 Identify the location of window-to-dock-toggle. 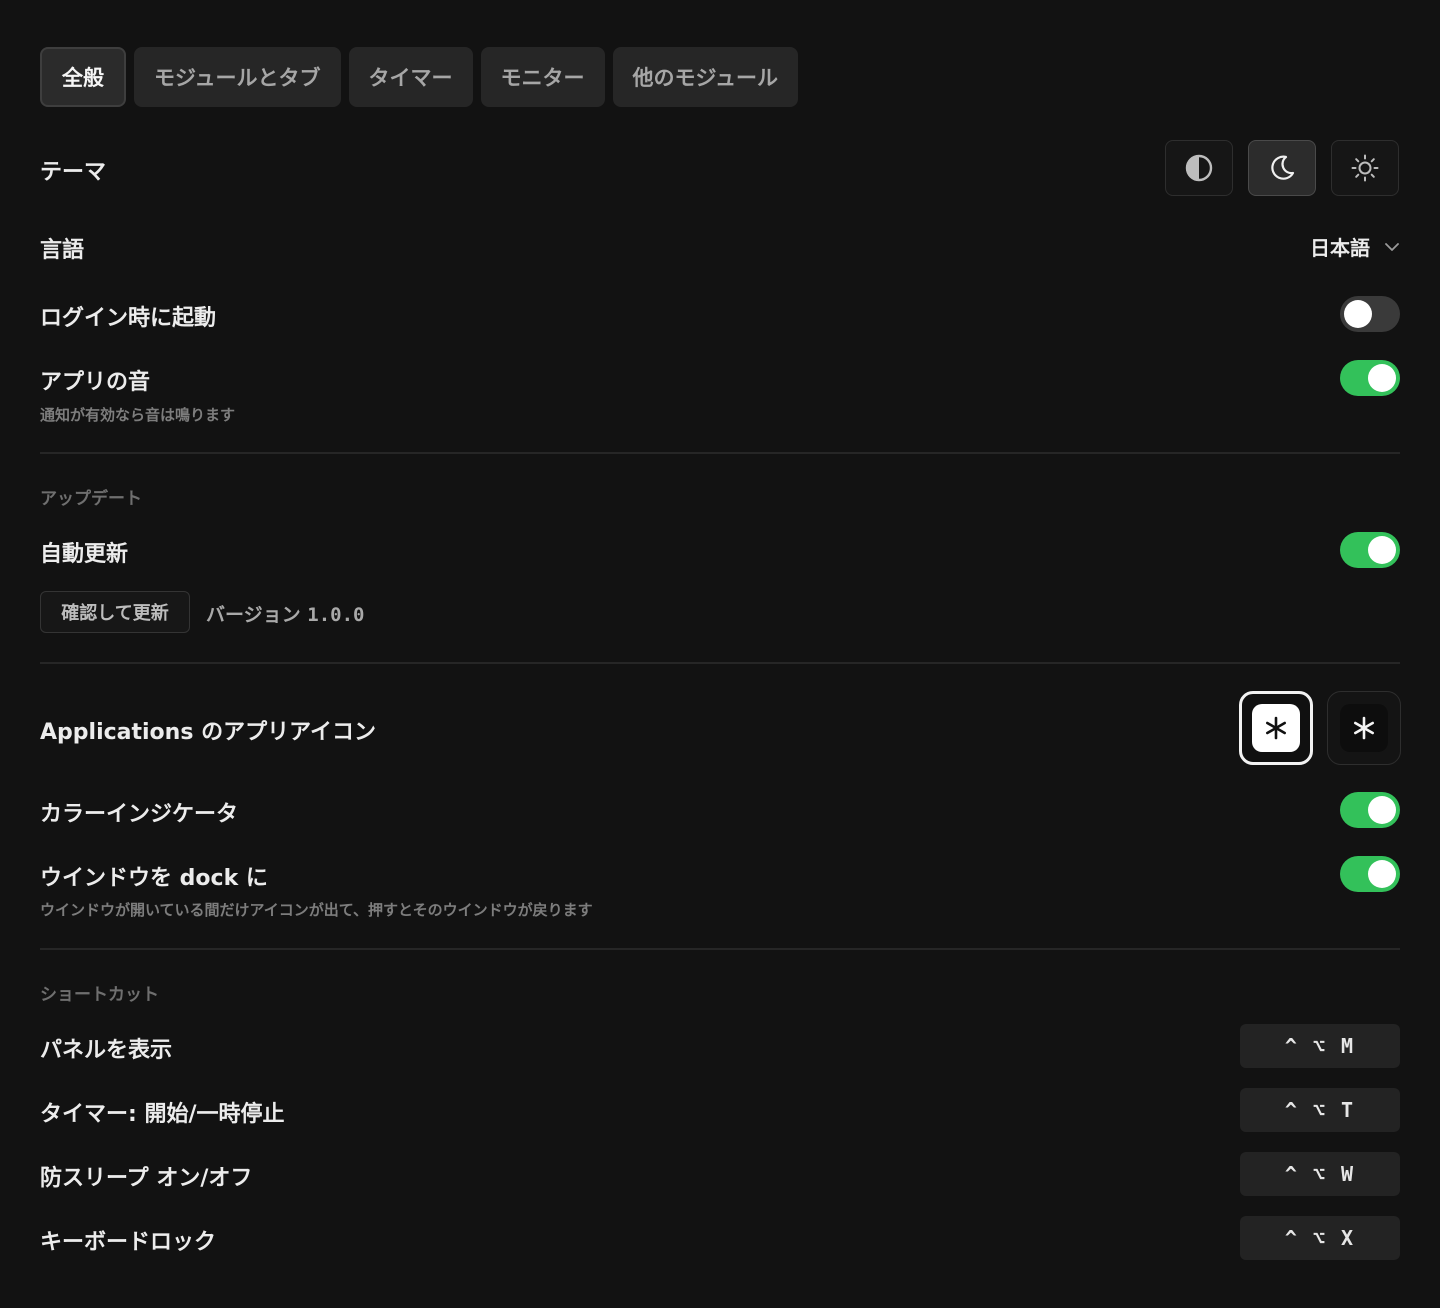
(1370, 874).